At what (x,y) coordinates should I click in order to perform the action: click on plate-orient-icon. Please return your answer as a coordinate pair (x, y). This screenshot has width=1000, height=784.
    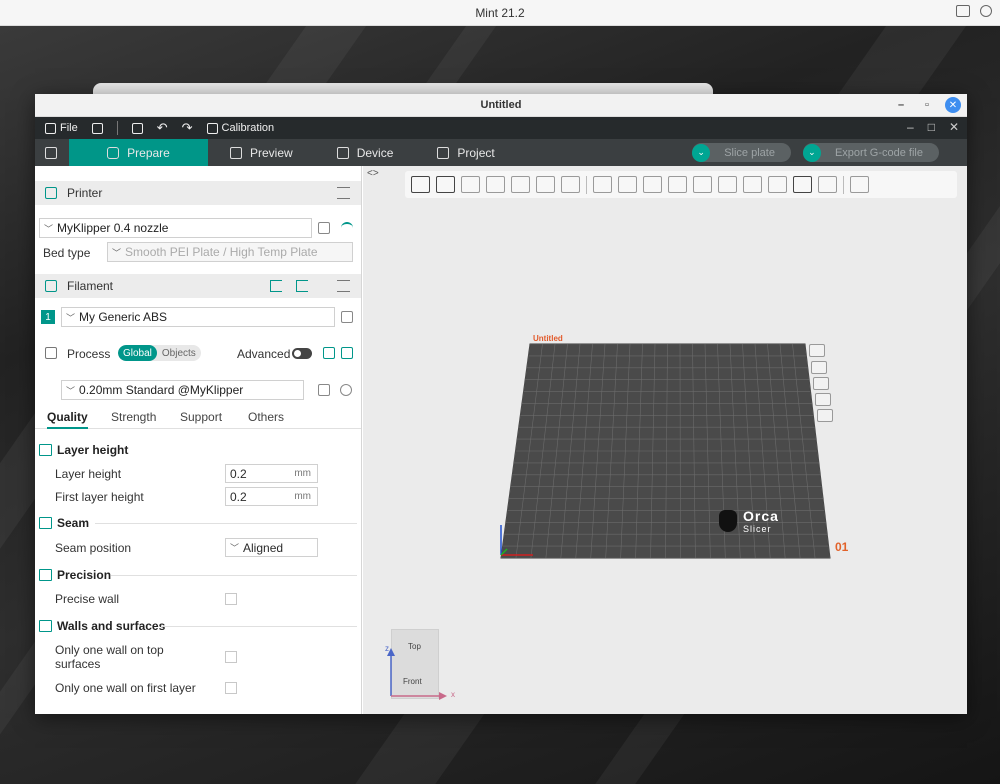
    Looking at the image, I should click on (819, 367).